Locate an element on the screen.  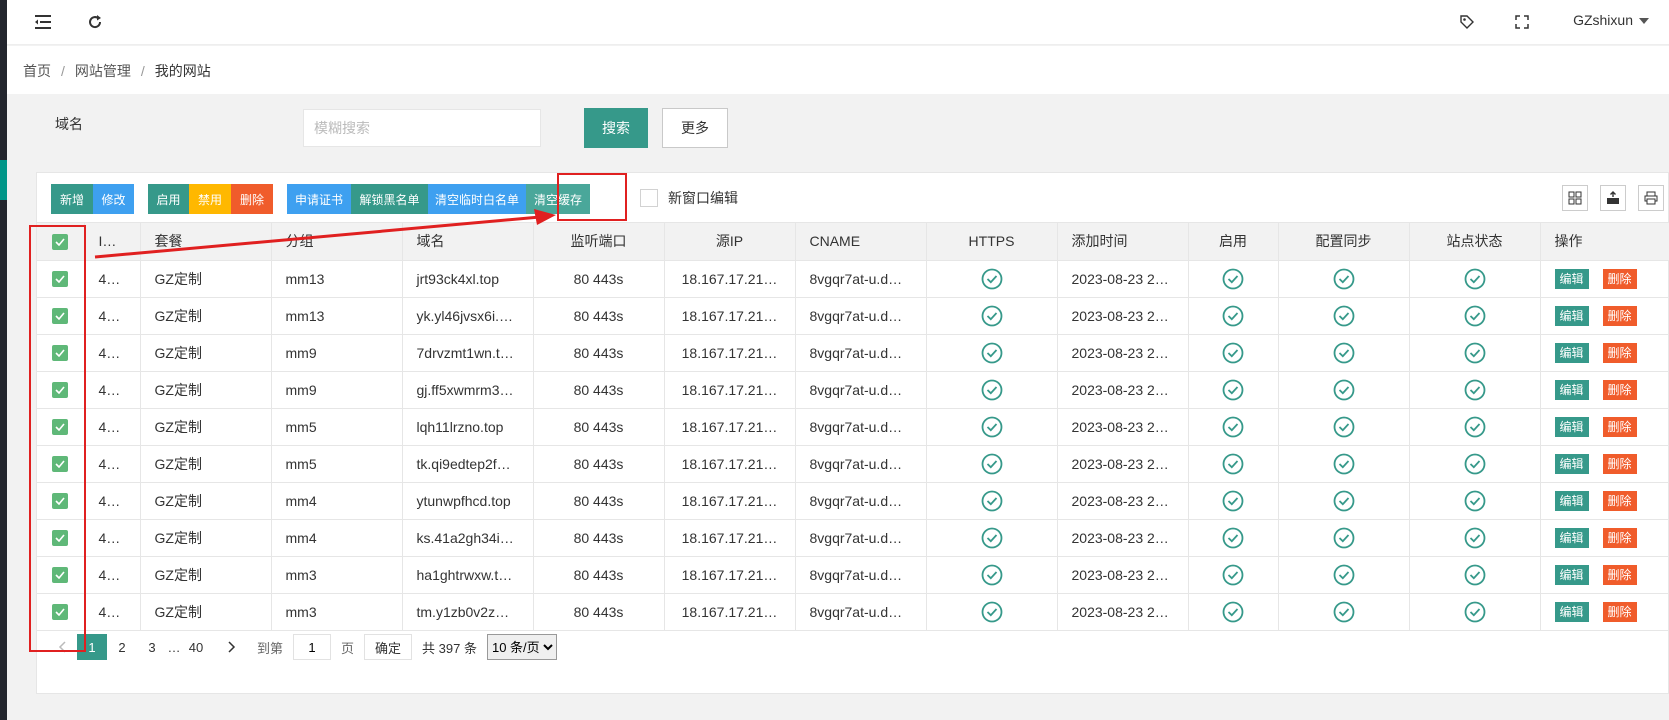
user-menu: GZshixun is located at coordinates (1611, 20).